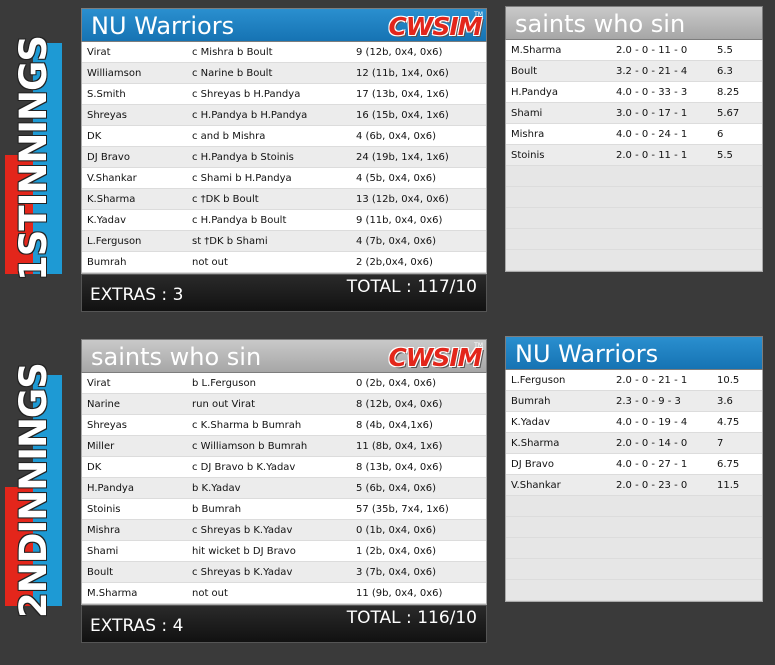 This screenshot has width=775, height=665. What do you see at coordinates (242, 178) in the screenshot?
I see `row-detail: c Shami b H.Pandya` at bounding box center [242, 178].